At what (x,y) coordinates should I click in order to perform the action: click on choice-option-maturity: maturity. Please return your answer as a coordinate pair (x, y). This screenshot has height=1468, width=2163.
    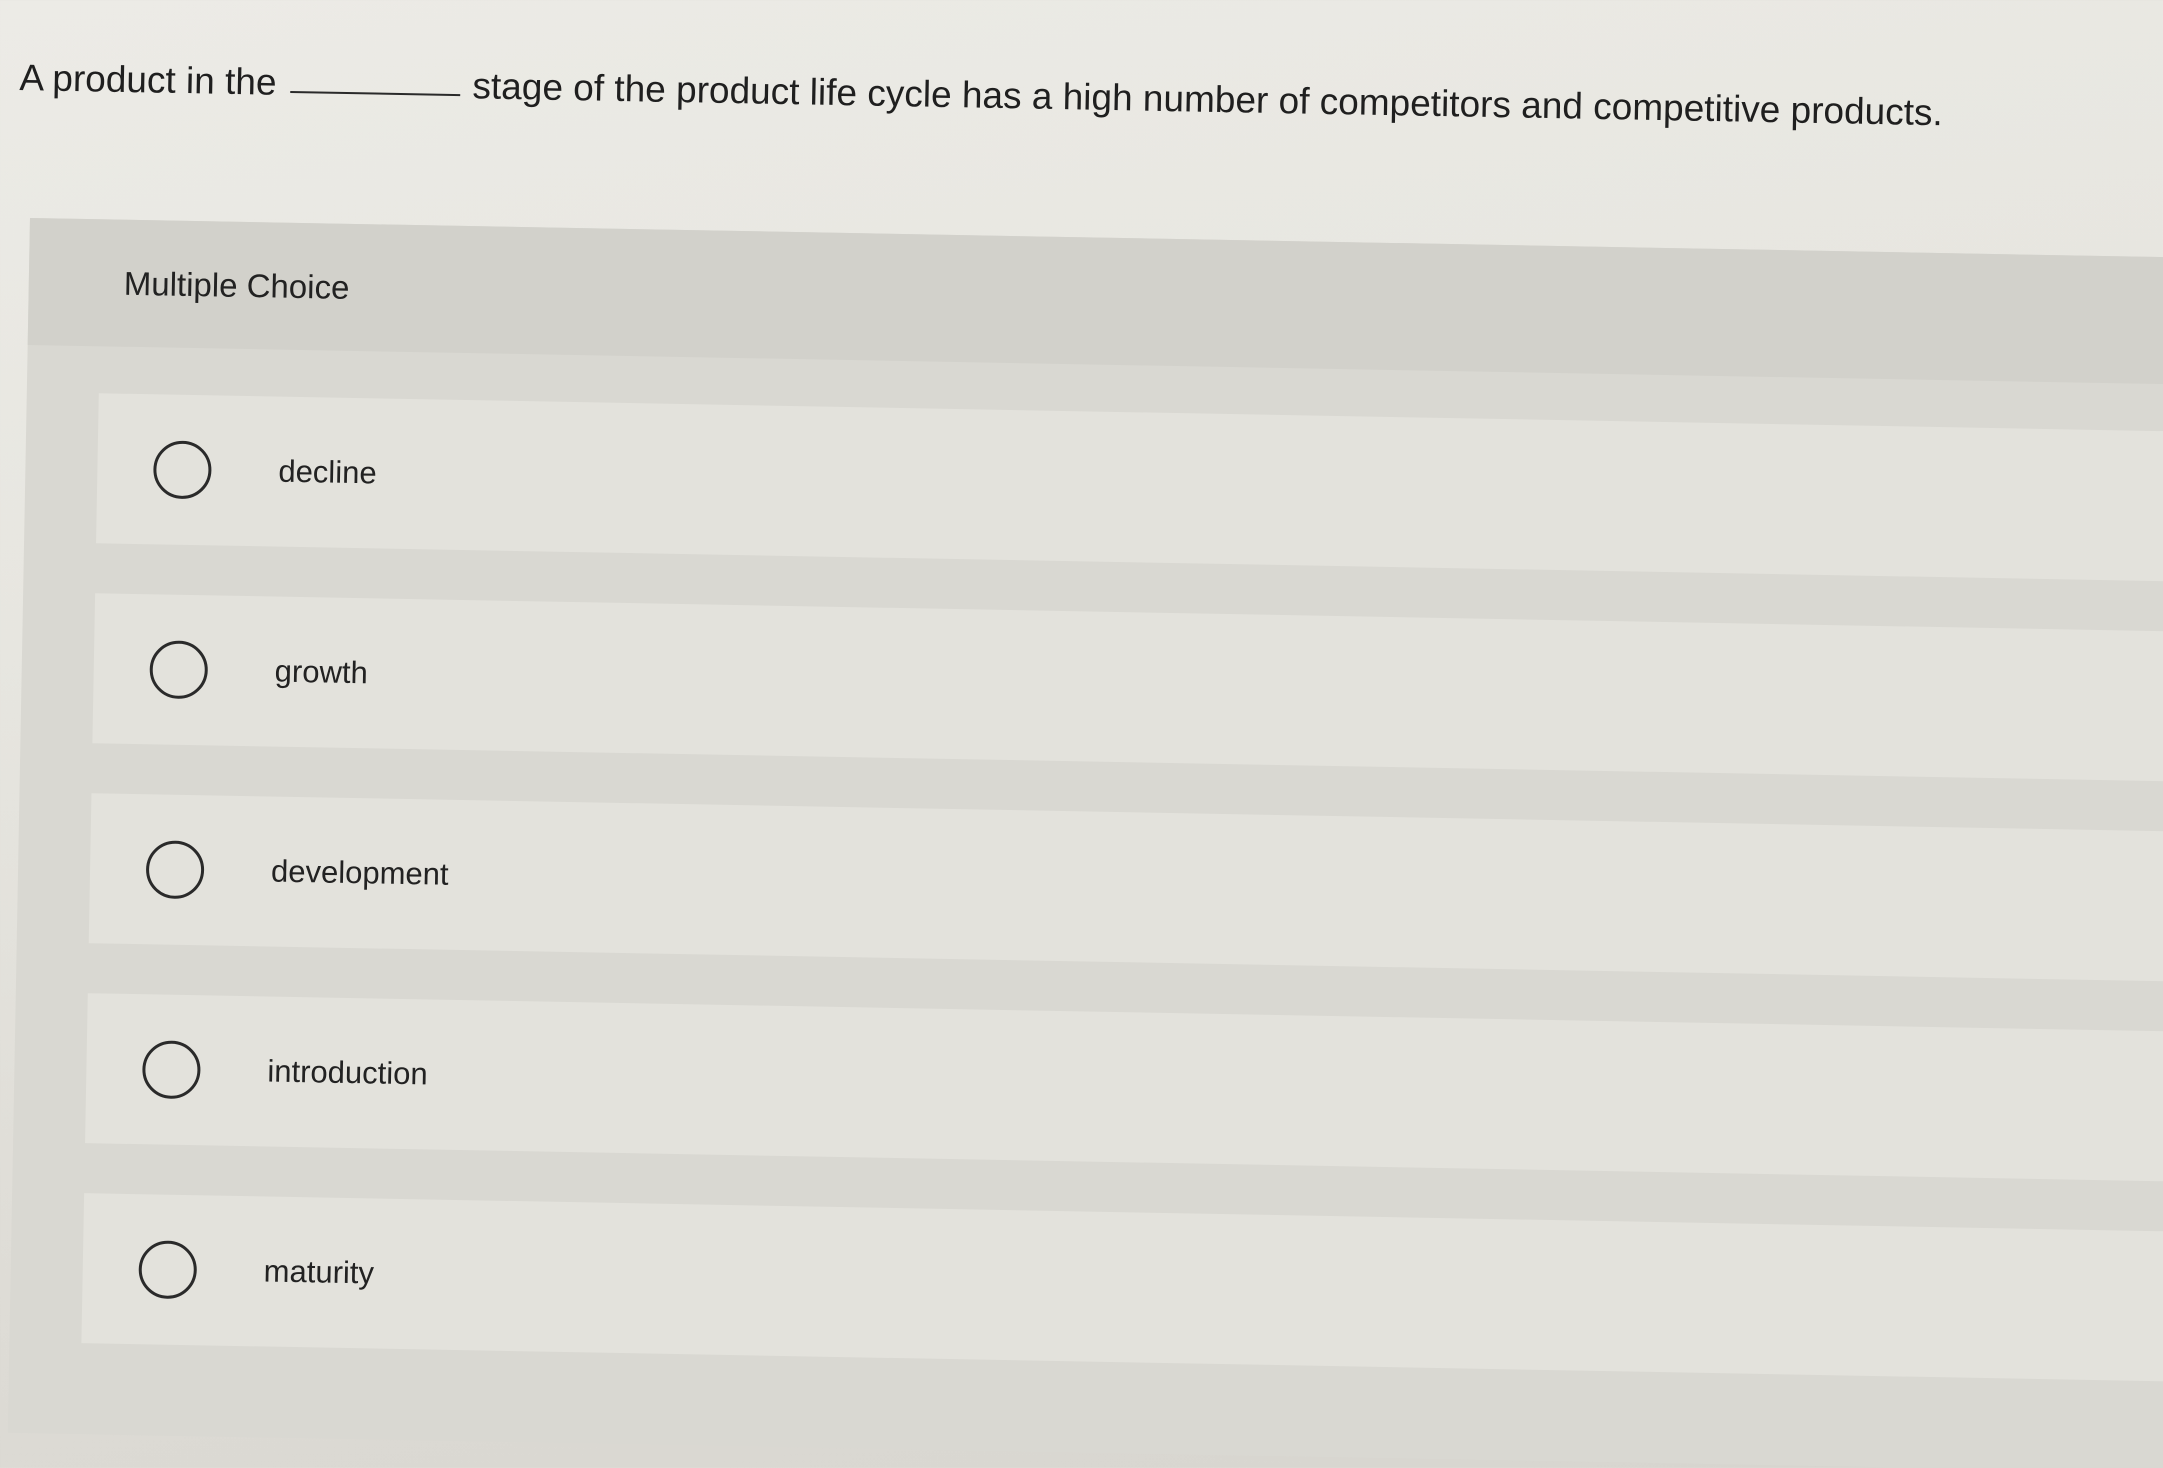
    Looking at the image, I should click on (1122, 1287).